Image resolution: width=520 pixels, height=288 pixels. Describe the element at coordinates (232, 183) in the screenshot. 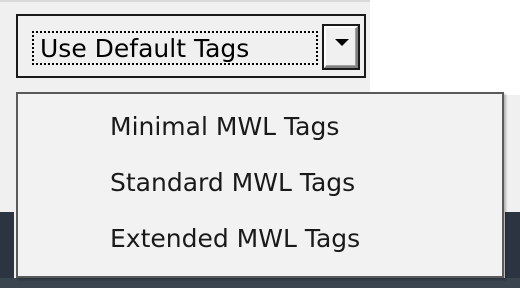

I see `dropdown-option-standard: Standard MWL Tags` at that location.